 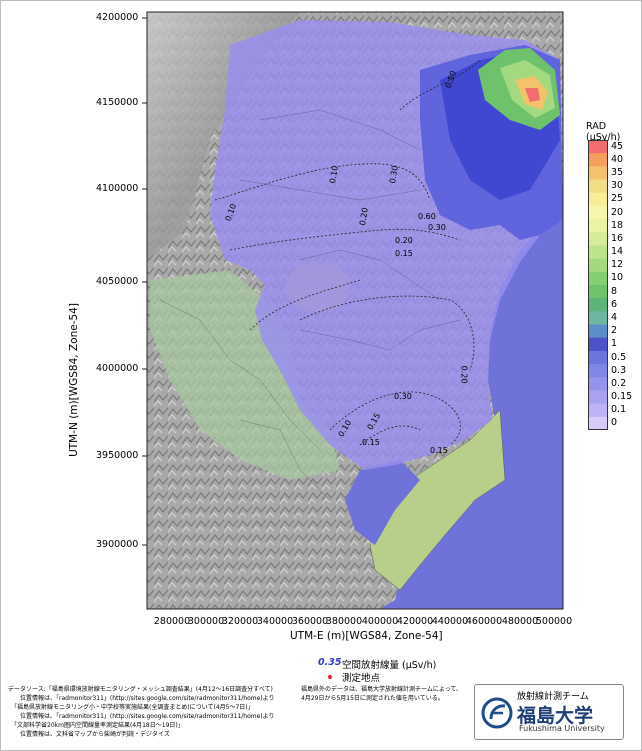 What do you see at coordinates (562, 728) in the screenshot?
I see `logo-english: Fukushima University` at bounding box center [562, 728].